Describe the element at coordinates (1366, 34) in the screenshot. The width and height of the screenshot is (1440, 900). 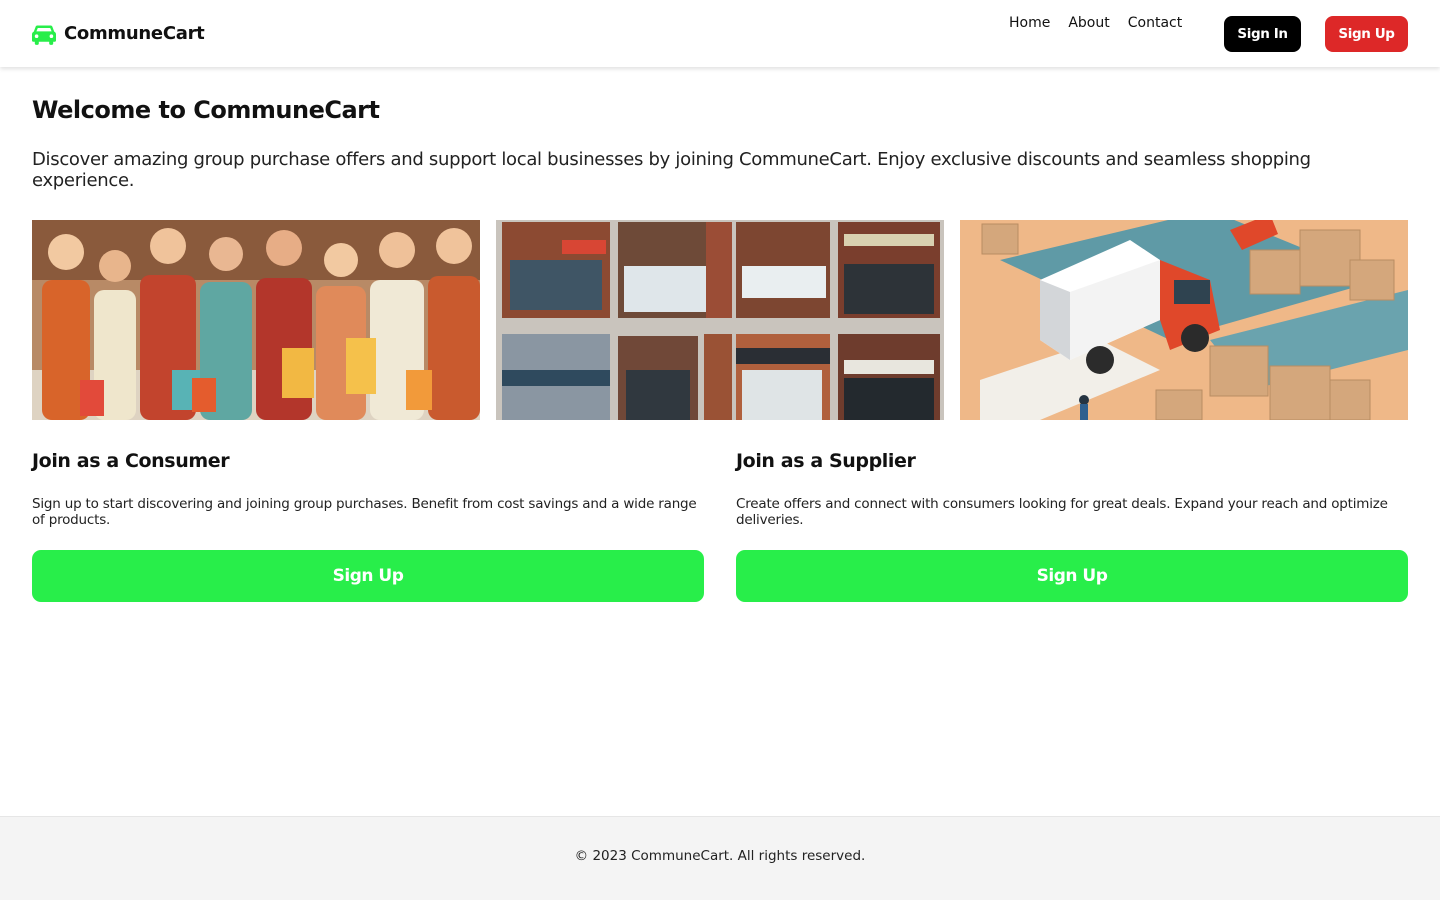
I see `header-sign-up-button: Sign Up` at that location.